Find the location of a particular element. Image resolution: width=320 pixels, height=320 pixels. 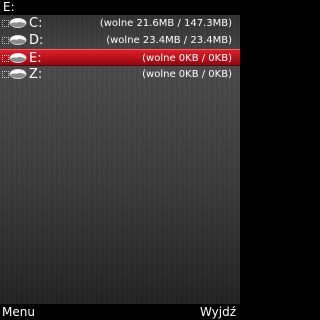

drive-label: D: is located at coordinates (36, 40).